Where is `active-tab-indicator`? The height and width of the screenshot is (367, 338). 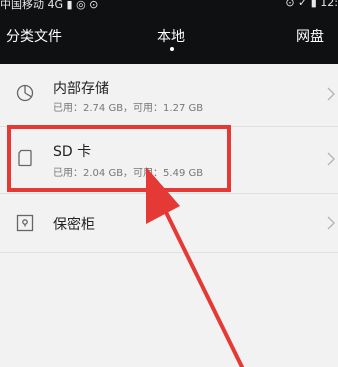
active-tab-indicator is located at coordinates (172, 49).